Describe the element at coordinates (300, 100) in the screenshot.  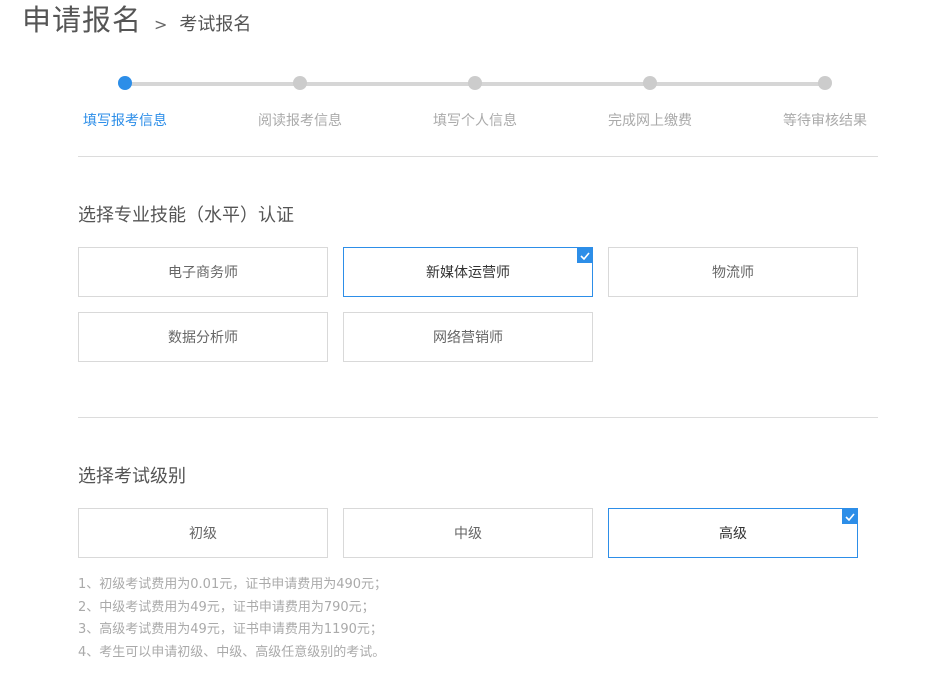
I see `step-2: 阅读报考信息` at that location.